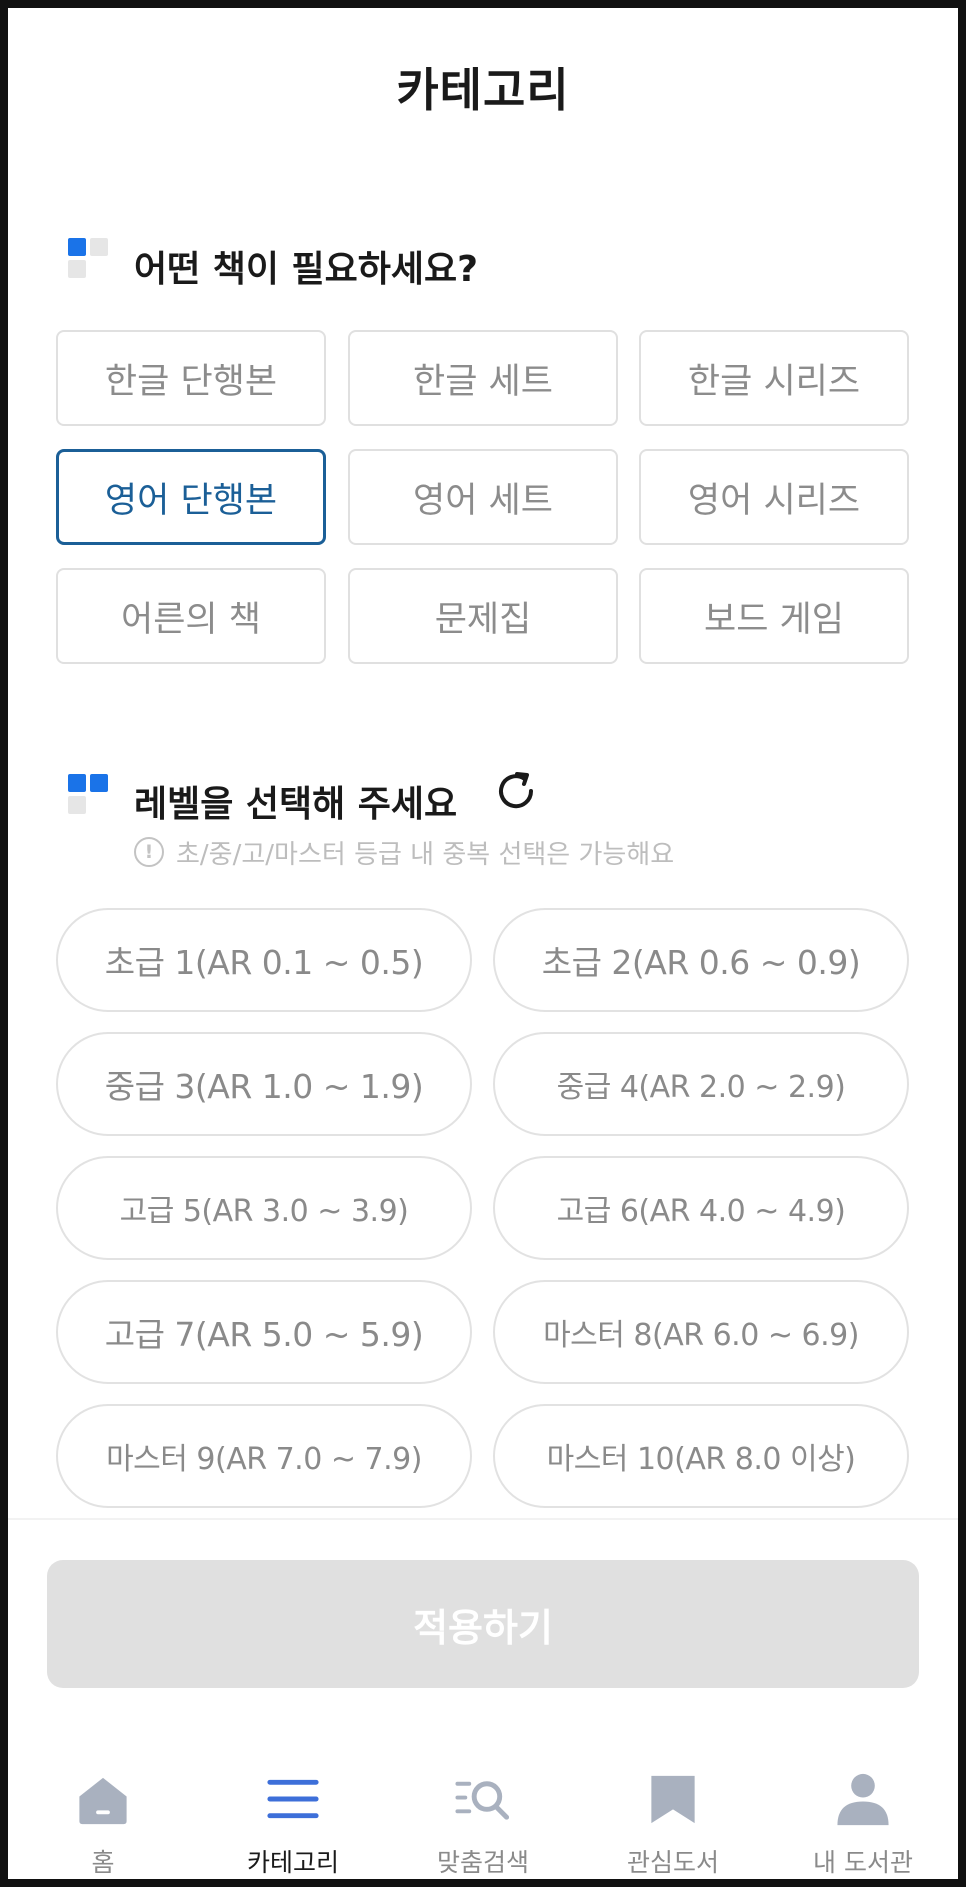  I want to click on divider, so click(483, 1519).